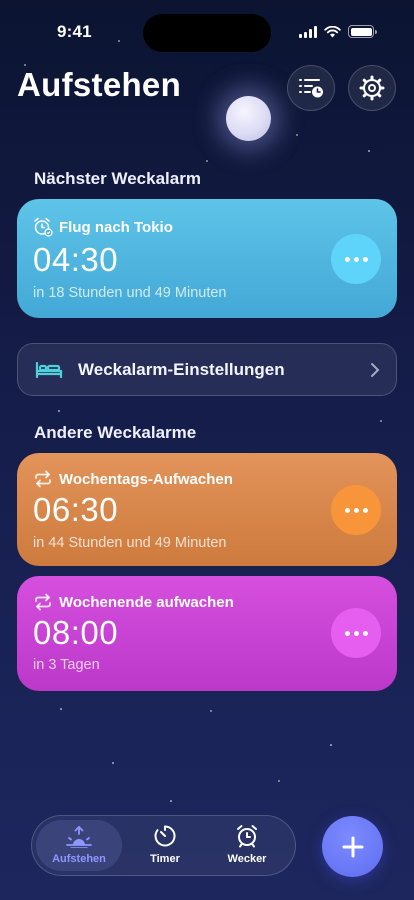 This screenshot has width=414, height=900. What do you see at coordinates (247, 859) in the screenshot?
I see `tab-label: Wecker` at bounding box center [247, 859].